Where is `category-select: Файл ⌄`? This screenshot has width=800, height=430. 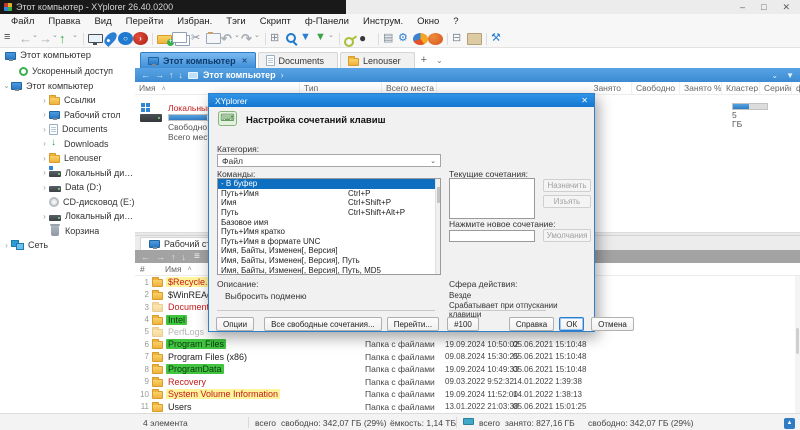
category-select: Файл ⌄ is located at coordinates (329, 160).